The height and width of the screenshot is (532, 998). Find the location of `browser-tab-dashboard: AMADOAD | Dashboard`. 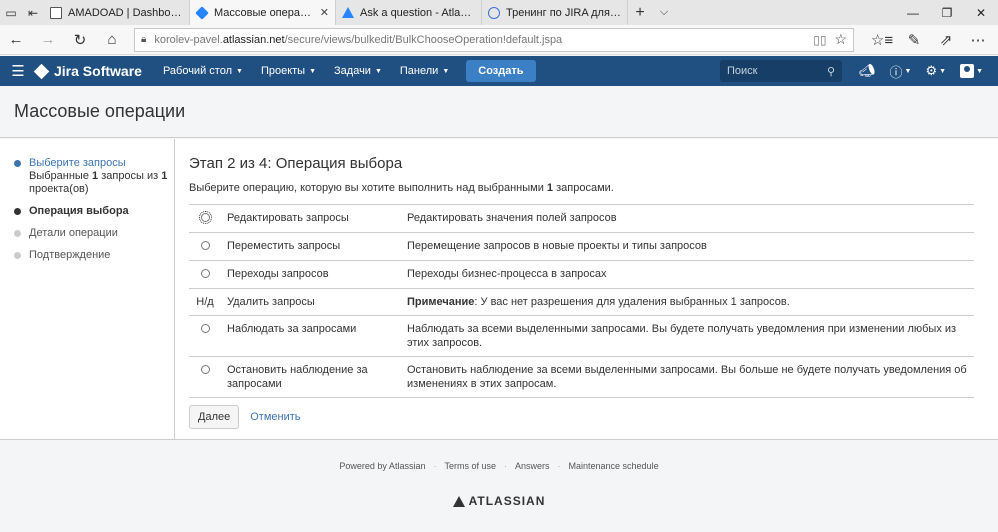

browser-tab-dashboard: AMADOAD | Dashboard is located at coordinates (117, 12).